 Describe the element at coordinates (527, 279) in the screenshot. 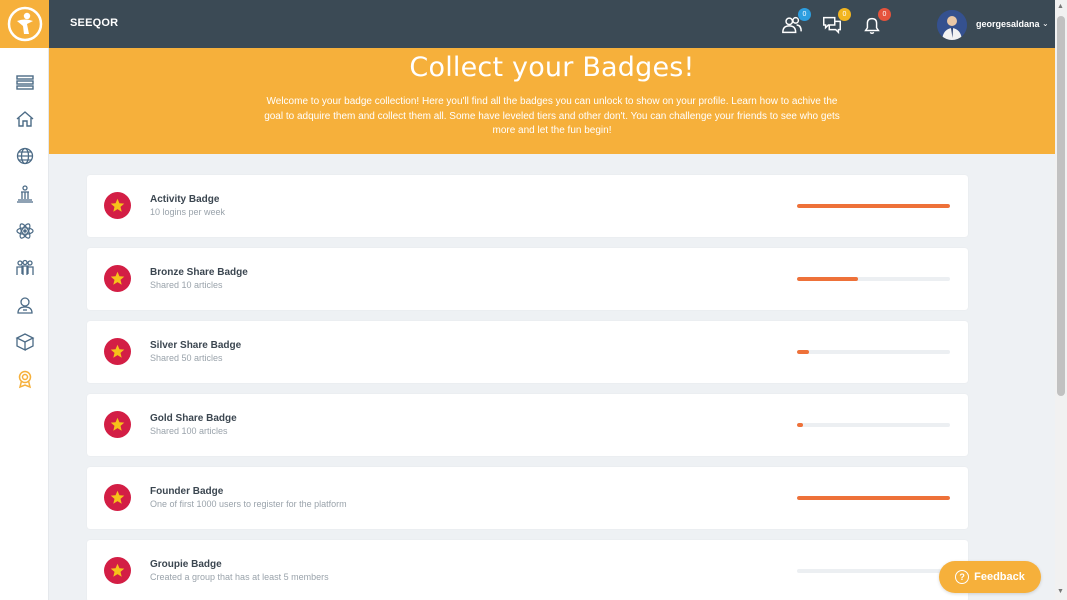

I see `badge-card: Bronze Share Badge Shared 10 articles` at that location.